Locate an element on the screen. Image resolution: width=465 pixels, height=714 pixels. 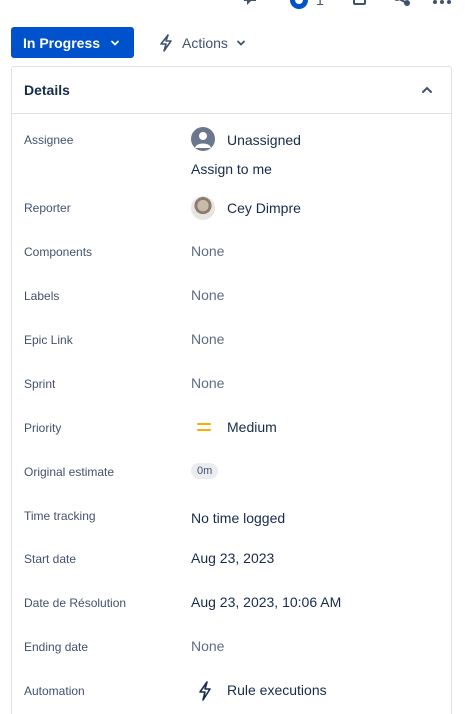
field-label: Date de Résolution is located at coordinates (75, 603).